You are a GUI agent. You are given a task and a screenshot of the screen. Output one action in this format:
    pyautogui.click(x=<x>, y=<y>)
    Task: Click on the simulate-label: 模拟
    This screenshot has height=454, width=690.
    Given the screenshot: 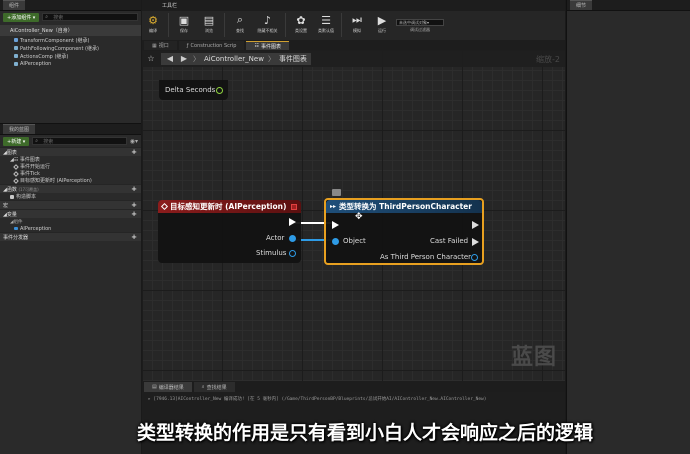 What is the action you would take?
    pyautogui.click(x=357, y=30)
    